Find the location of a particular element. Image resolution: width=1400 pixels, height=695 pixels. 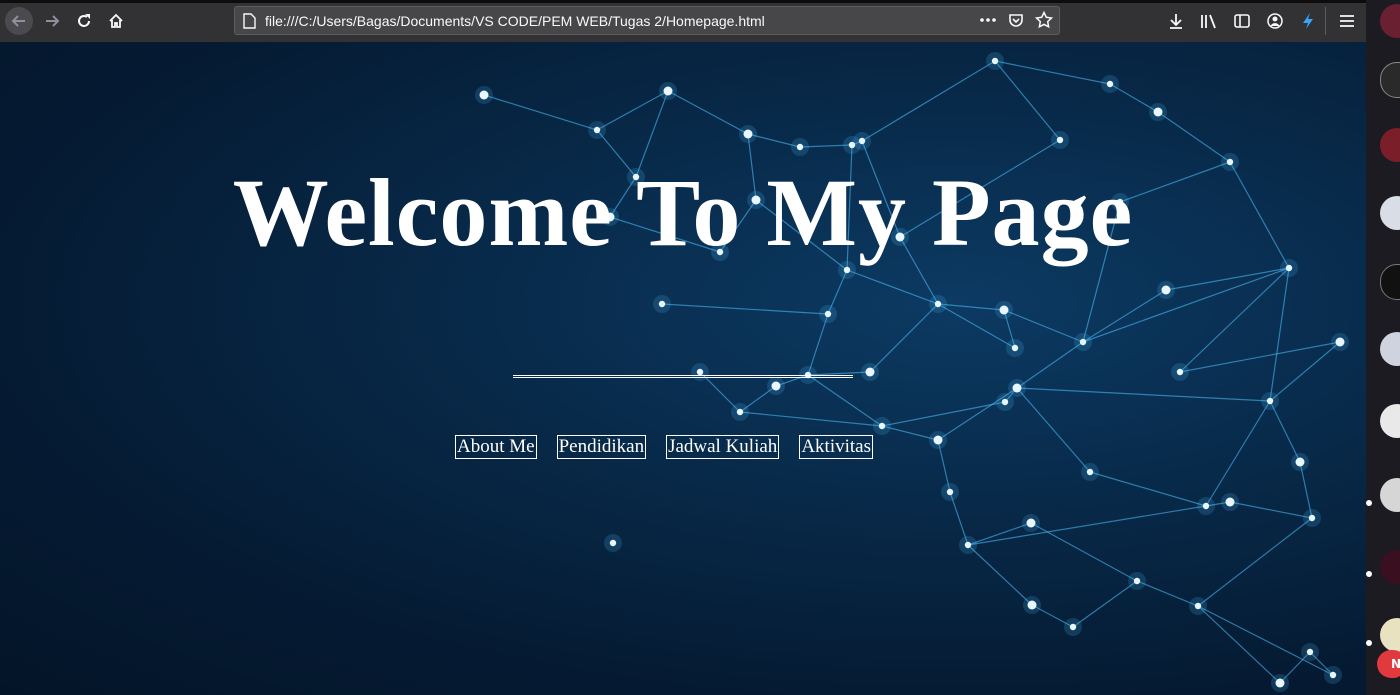

toolbar-divider is located at coordinates (1325, 21).